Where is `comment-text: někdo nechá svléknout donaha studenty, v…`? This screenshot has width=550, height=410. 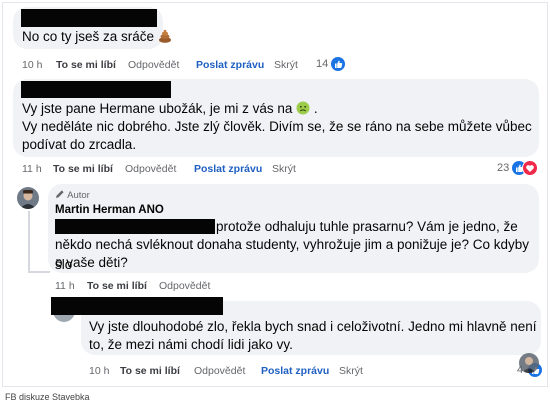 comment-text: někdo nechá svléknout donaha studenty, v… is located at coordinates (292, 254).